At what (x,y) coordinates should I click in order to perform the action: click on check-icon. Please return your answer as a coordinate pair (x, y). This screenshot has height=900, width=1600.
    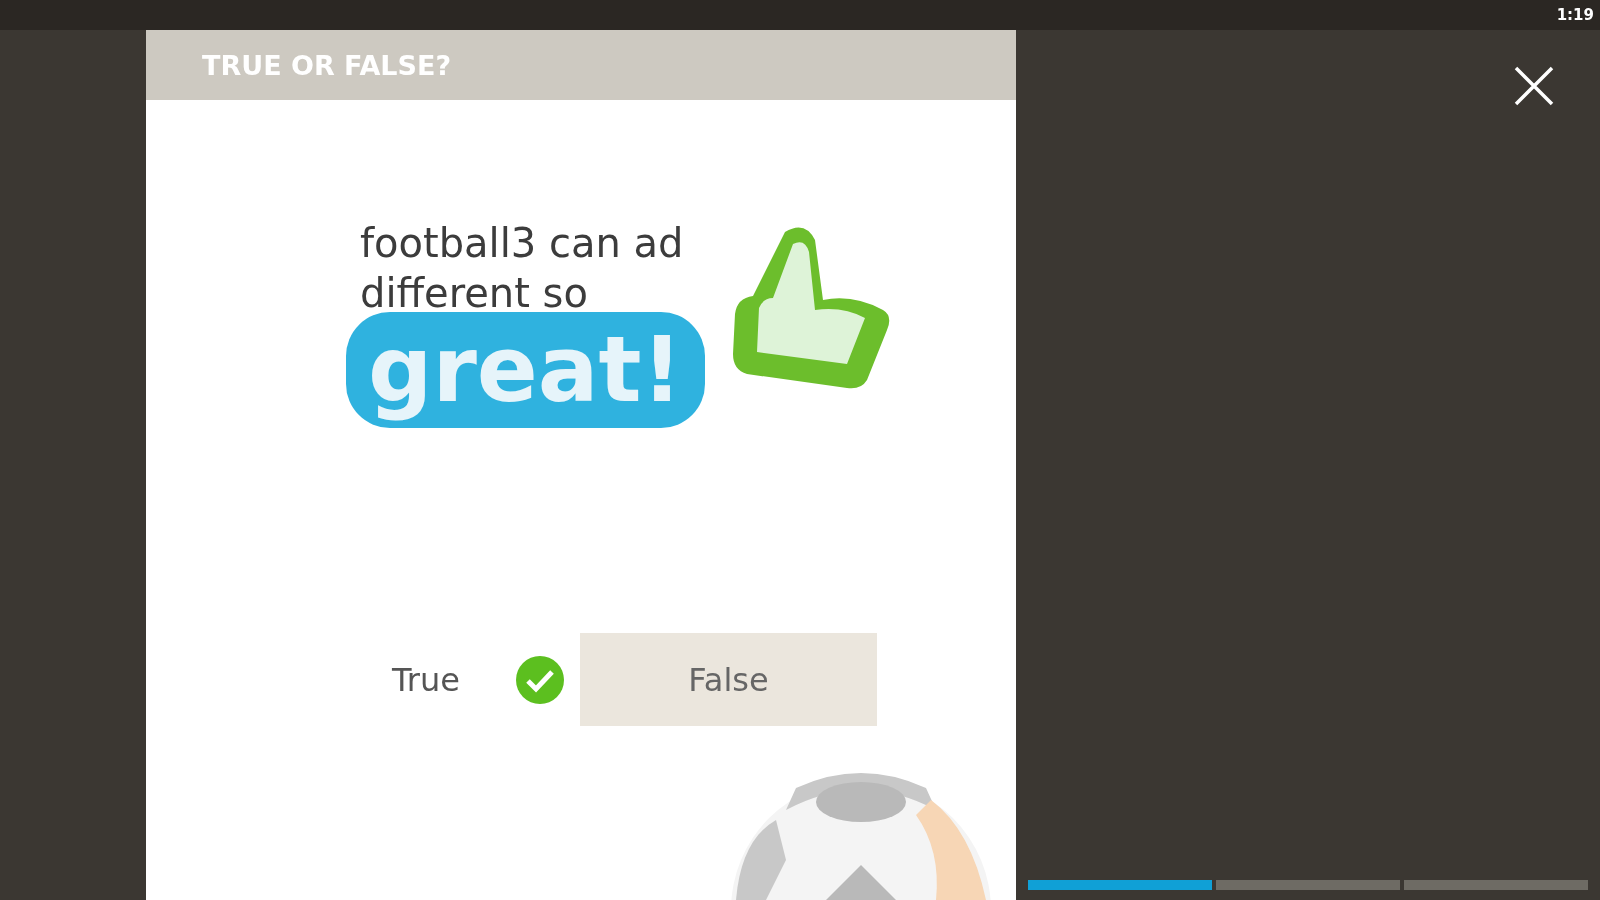
    Looking at the image, I should click on (539, 679).